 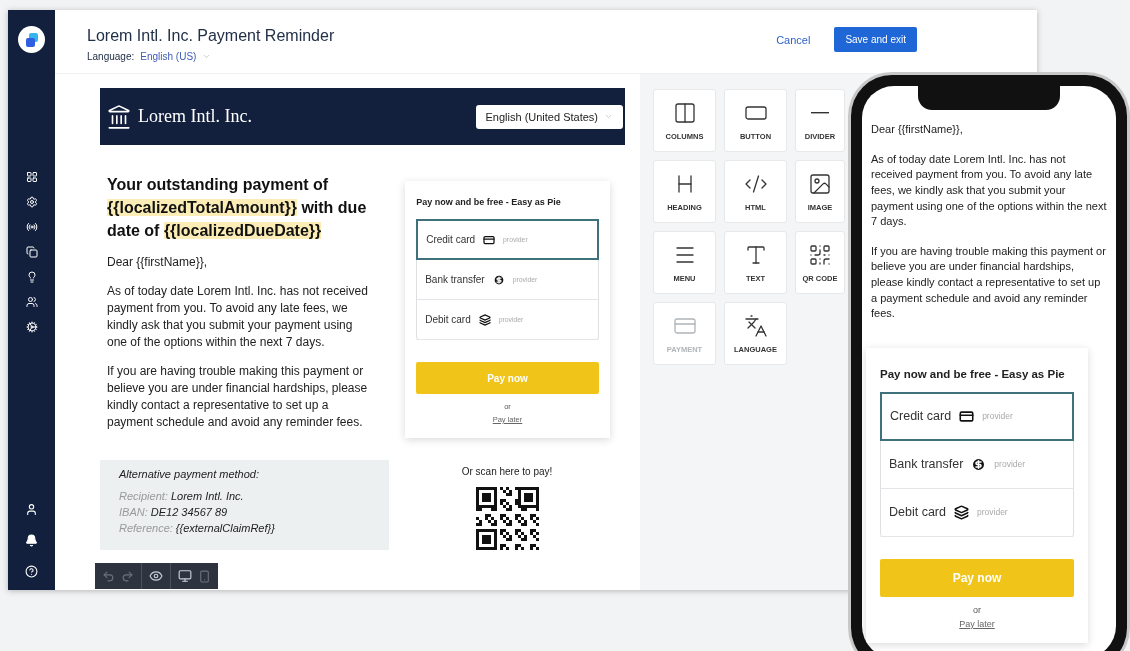 I want to click on email-heading: Your outstanding payment of {{localizedTotalAmount}} with due date of {{localizedDueDate}}, so click(x=237, y=208).